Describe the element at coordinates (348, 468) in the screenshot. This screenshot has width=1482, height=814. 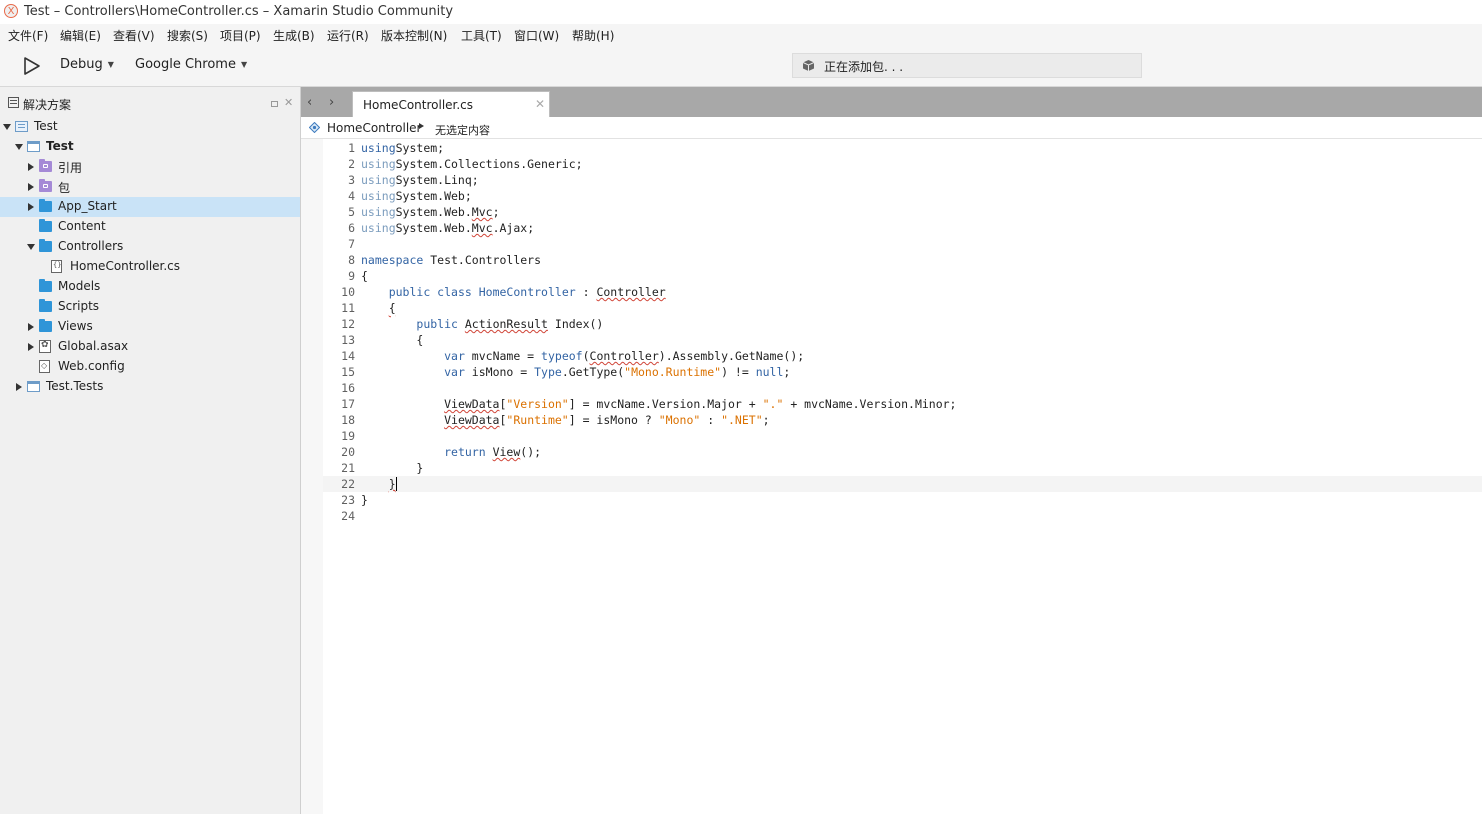
I see `line-number: 21` at that location.